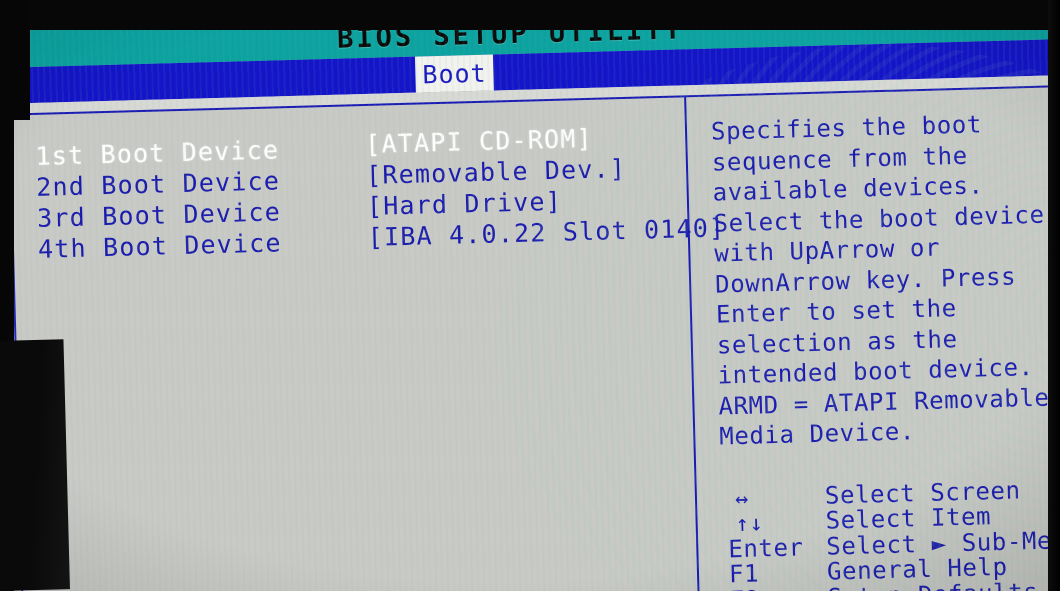 The height and width of the screenshot is (591, 1060). I want to click on key-legend-key: F1, so click(744, 574).